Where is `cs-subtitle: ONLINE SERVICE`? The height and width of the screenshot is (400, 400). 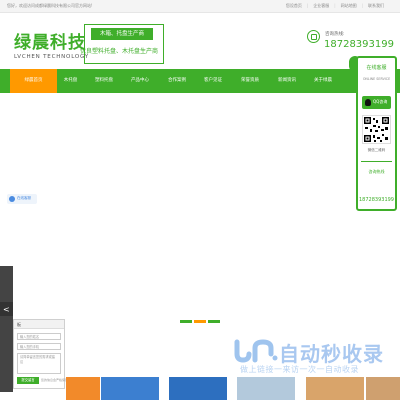
cs-subtitle: ONLINE SERVICE is located at coordinates (376, 79).